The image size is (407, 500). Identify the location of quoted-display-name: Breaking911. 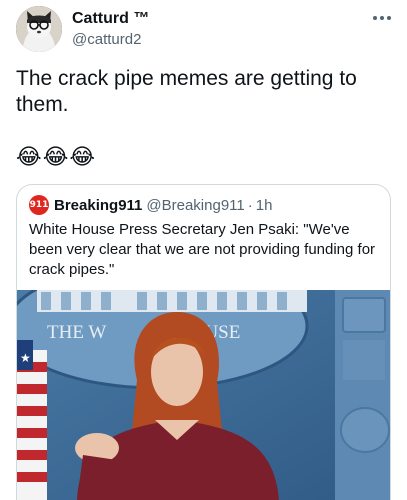
(98, 205).